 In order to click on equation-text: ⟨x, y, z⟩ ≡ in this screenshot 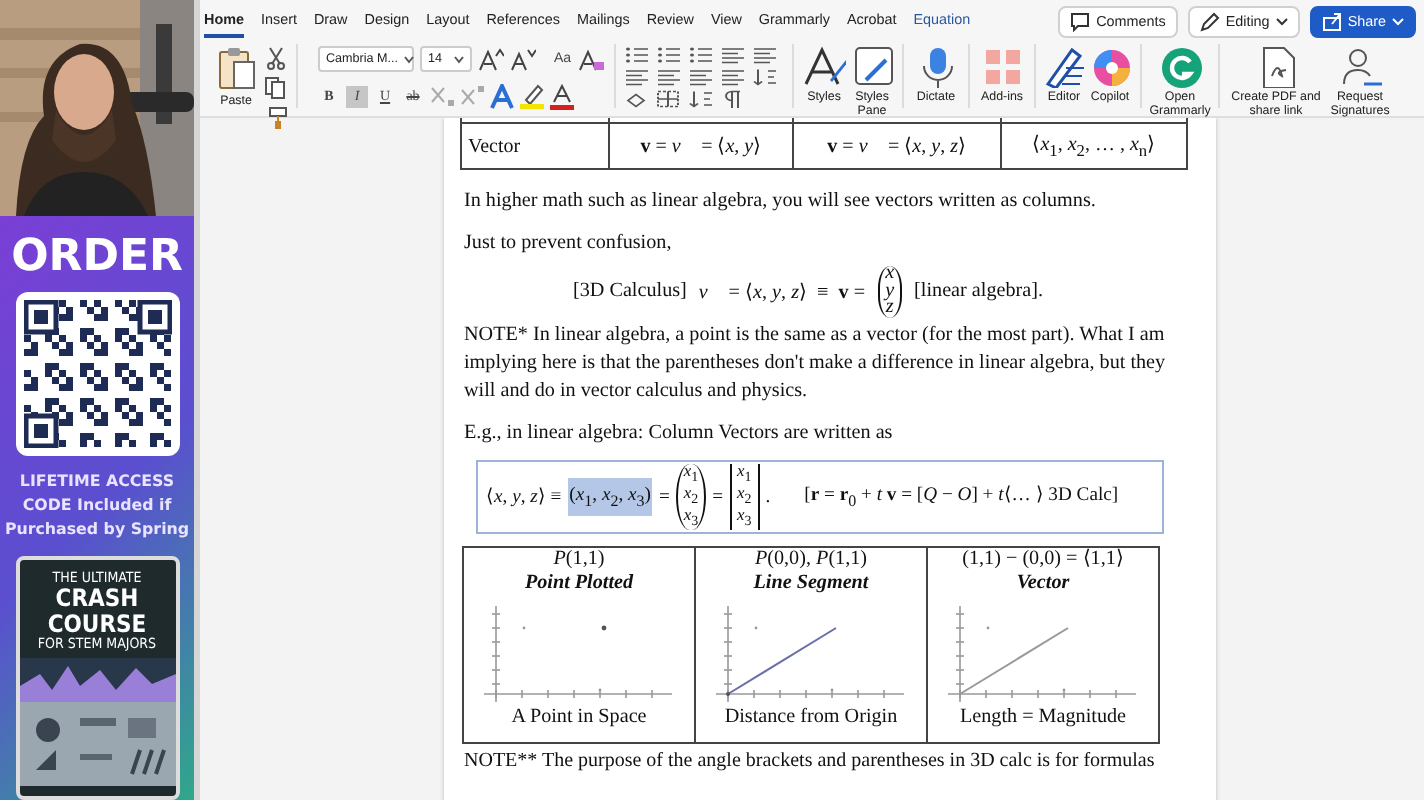, I will do `click(524, 496)`.